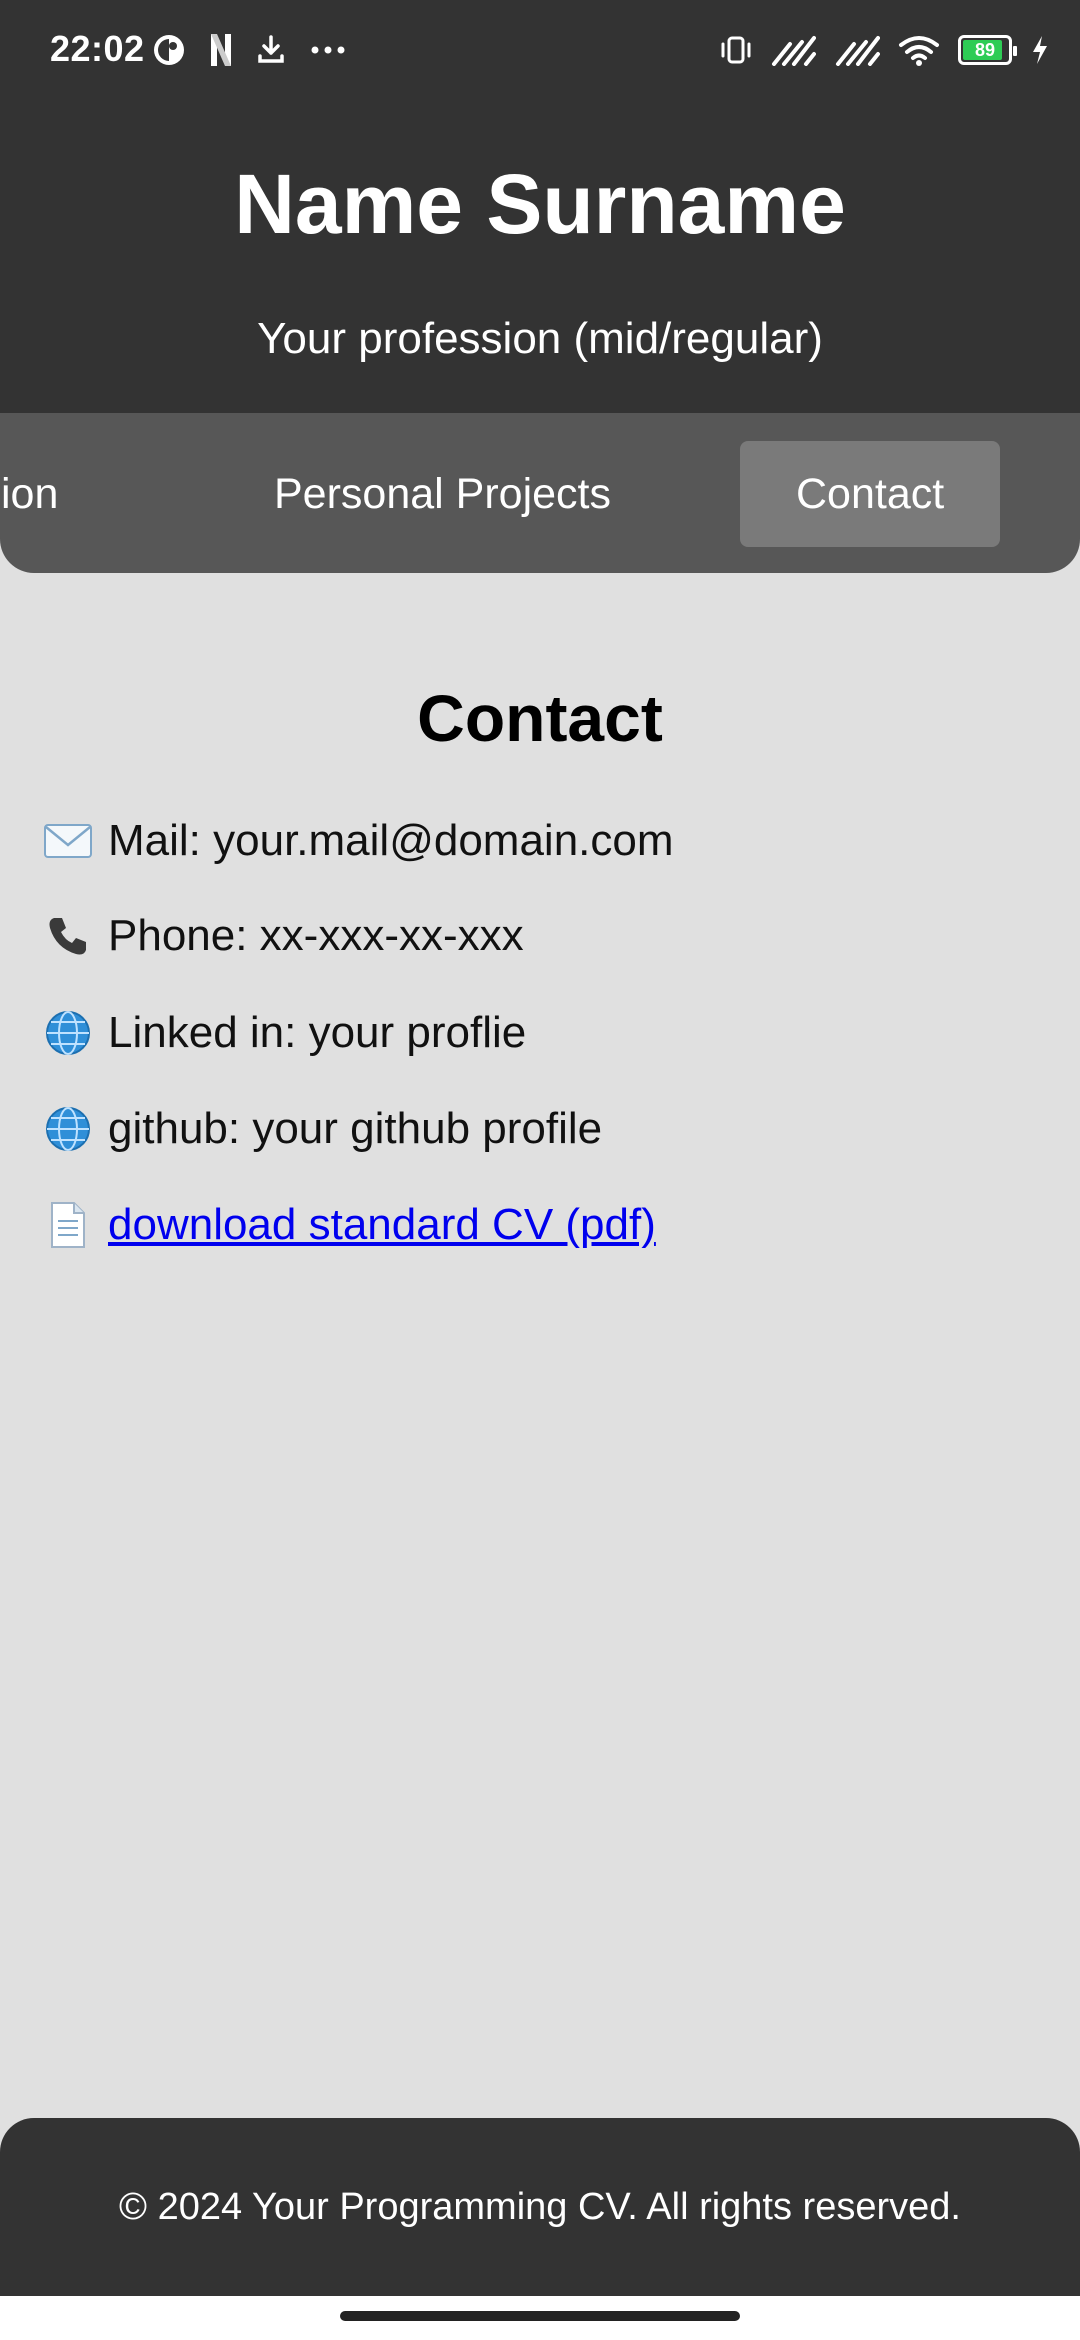  What do you see at coordinates (271, 50) in the screenshot?
I see `download-icon` at bounding box center [271, 50].